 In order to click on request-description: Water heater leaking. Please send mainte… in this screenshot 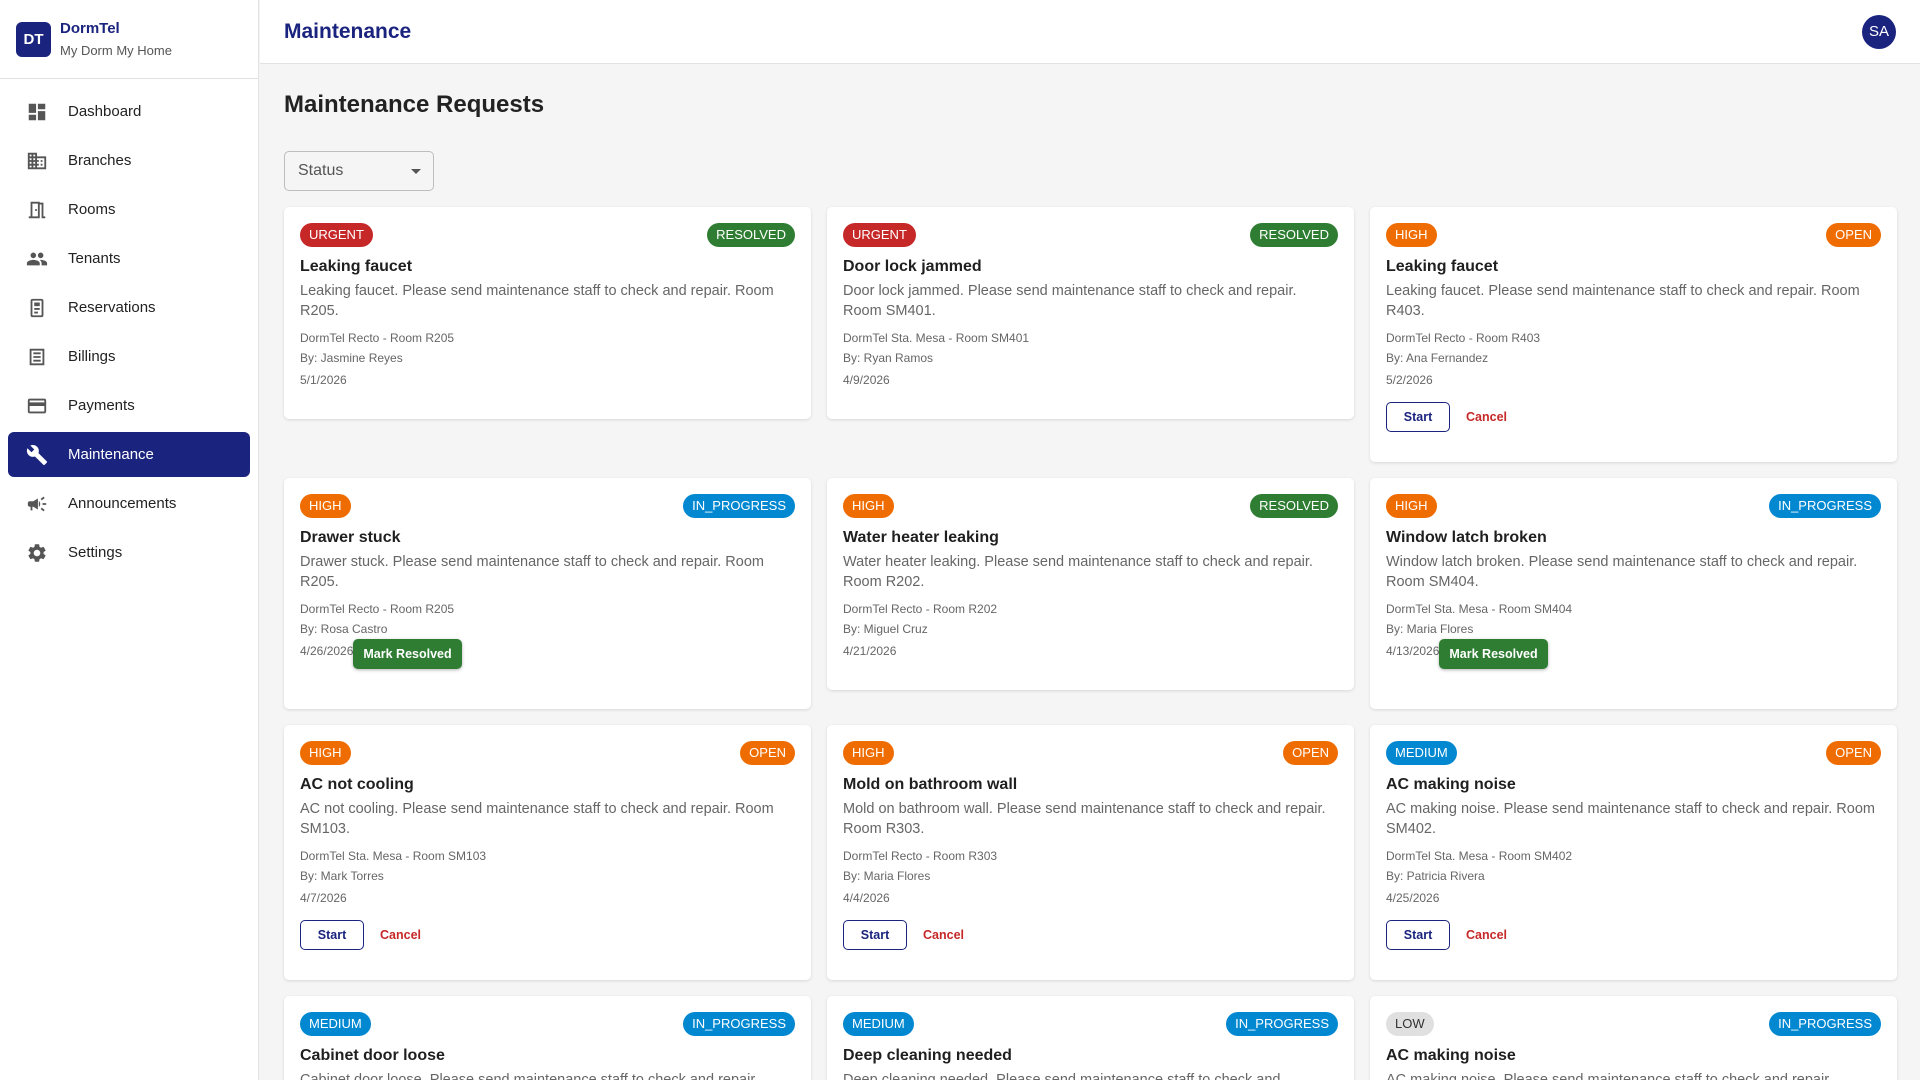, I will do `click(1078, 572)`.